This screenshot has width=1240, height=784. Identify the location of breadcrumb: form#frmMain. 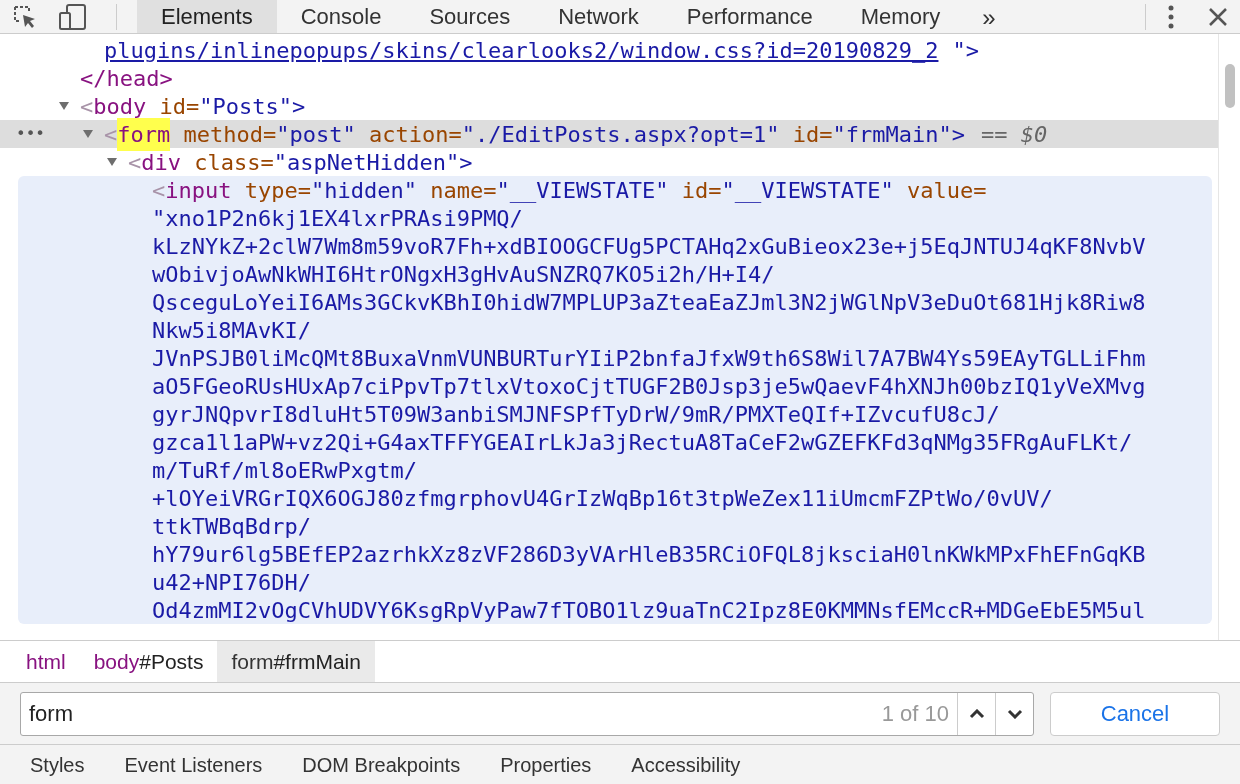
(296, 661).